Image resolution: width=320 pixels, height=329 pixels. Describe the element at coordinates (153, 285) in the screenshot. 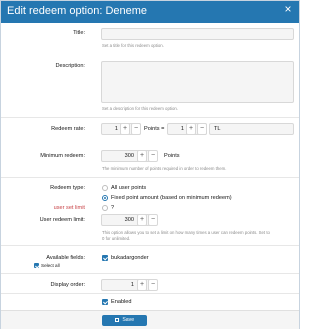

I see `display-order-decrement-button: −` at that location.